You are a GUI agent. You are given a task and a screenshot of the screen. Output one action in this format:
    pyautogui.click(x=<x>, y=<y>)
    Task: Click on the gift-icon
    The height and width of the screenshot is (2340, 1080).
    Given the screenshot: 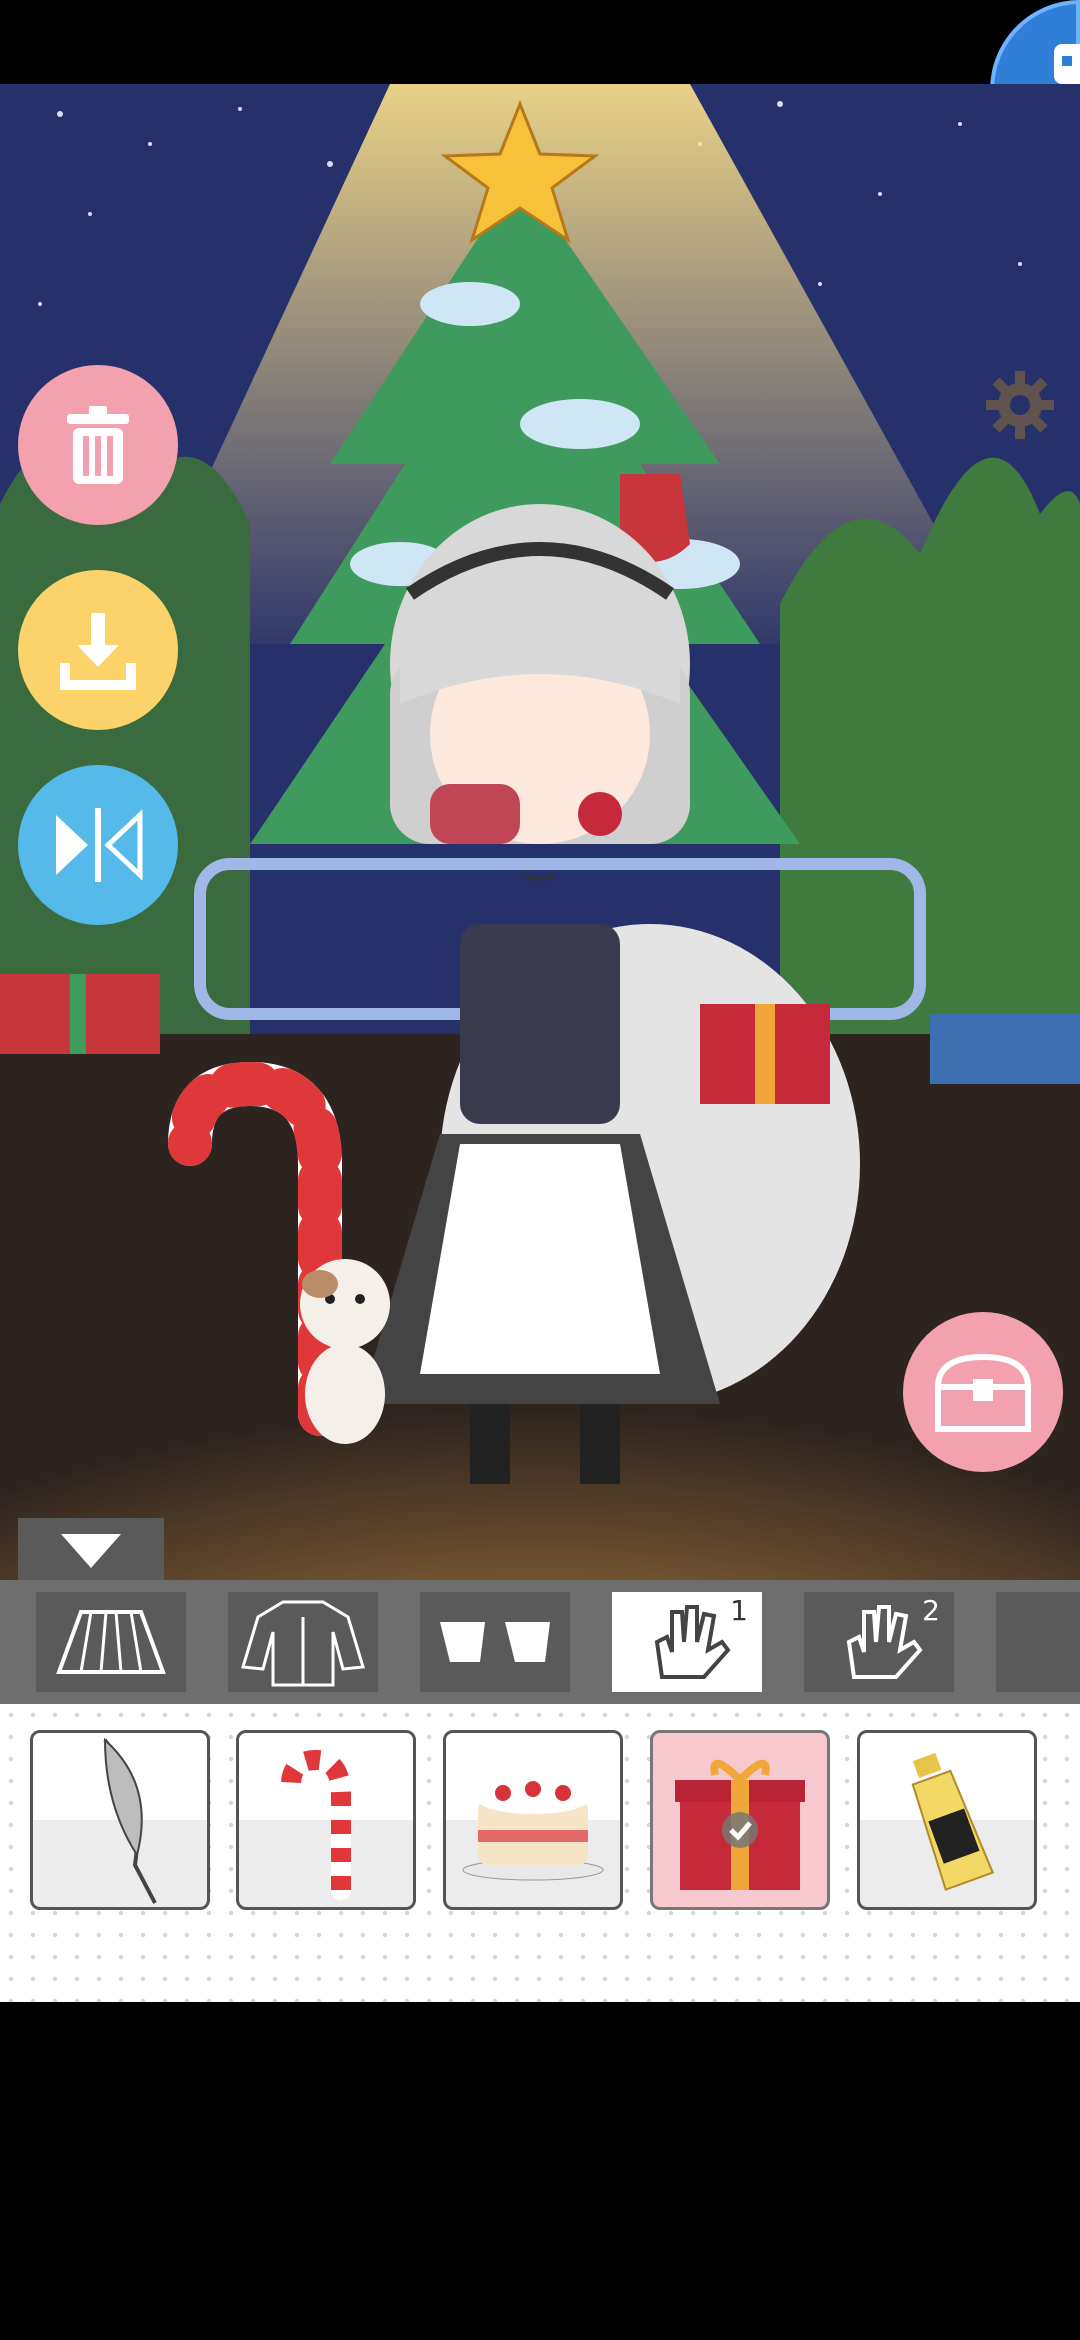 What is the action you would take?
    pyautogui.click(x=740, y=1824)
    